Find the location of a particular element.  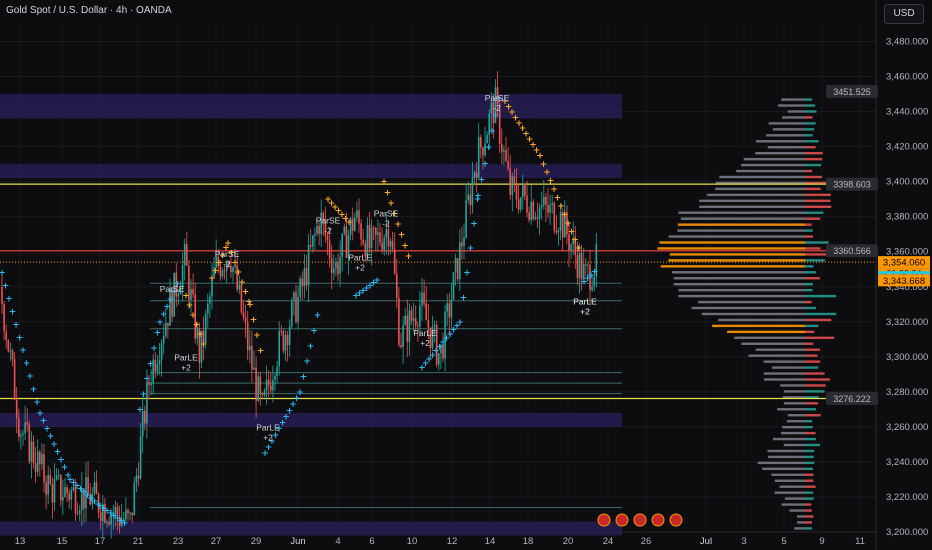

x-tick-label: 29 is located at coordinates (256, 541).